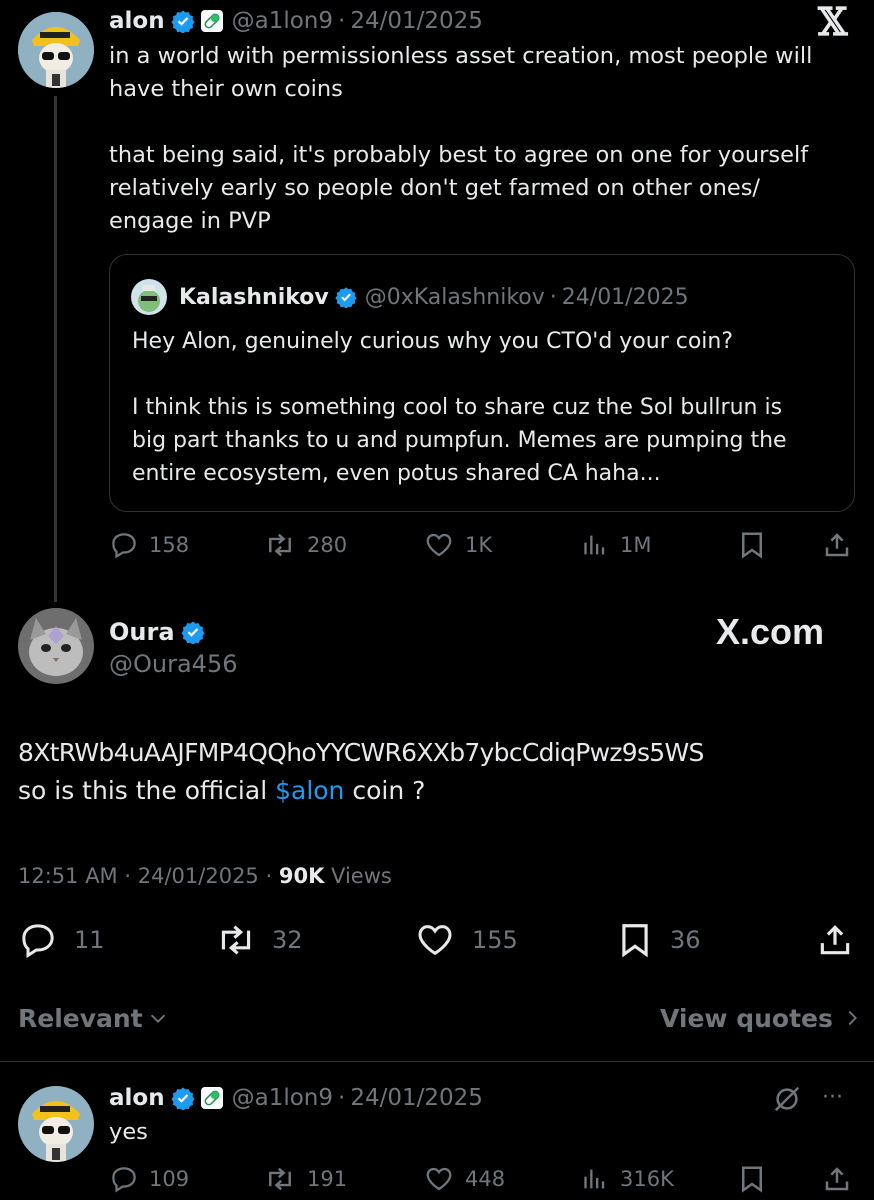 Image resolution: width=874 pixels, height=1200 pixels. Describe the element at coordinates (658, 940) in the screenshot. I see `tweet2-bookmark-button: 36` at that location.